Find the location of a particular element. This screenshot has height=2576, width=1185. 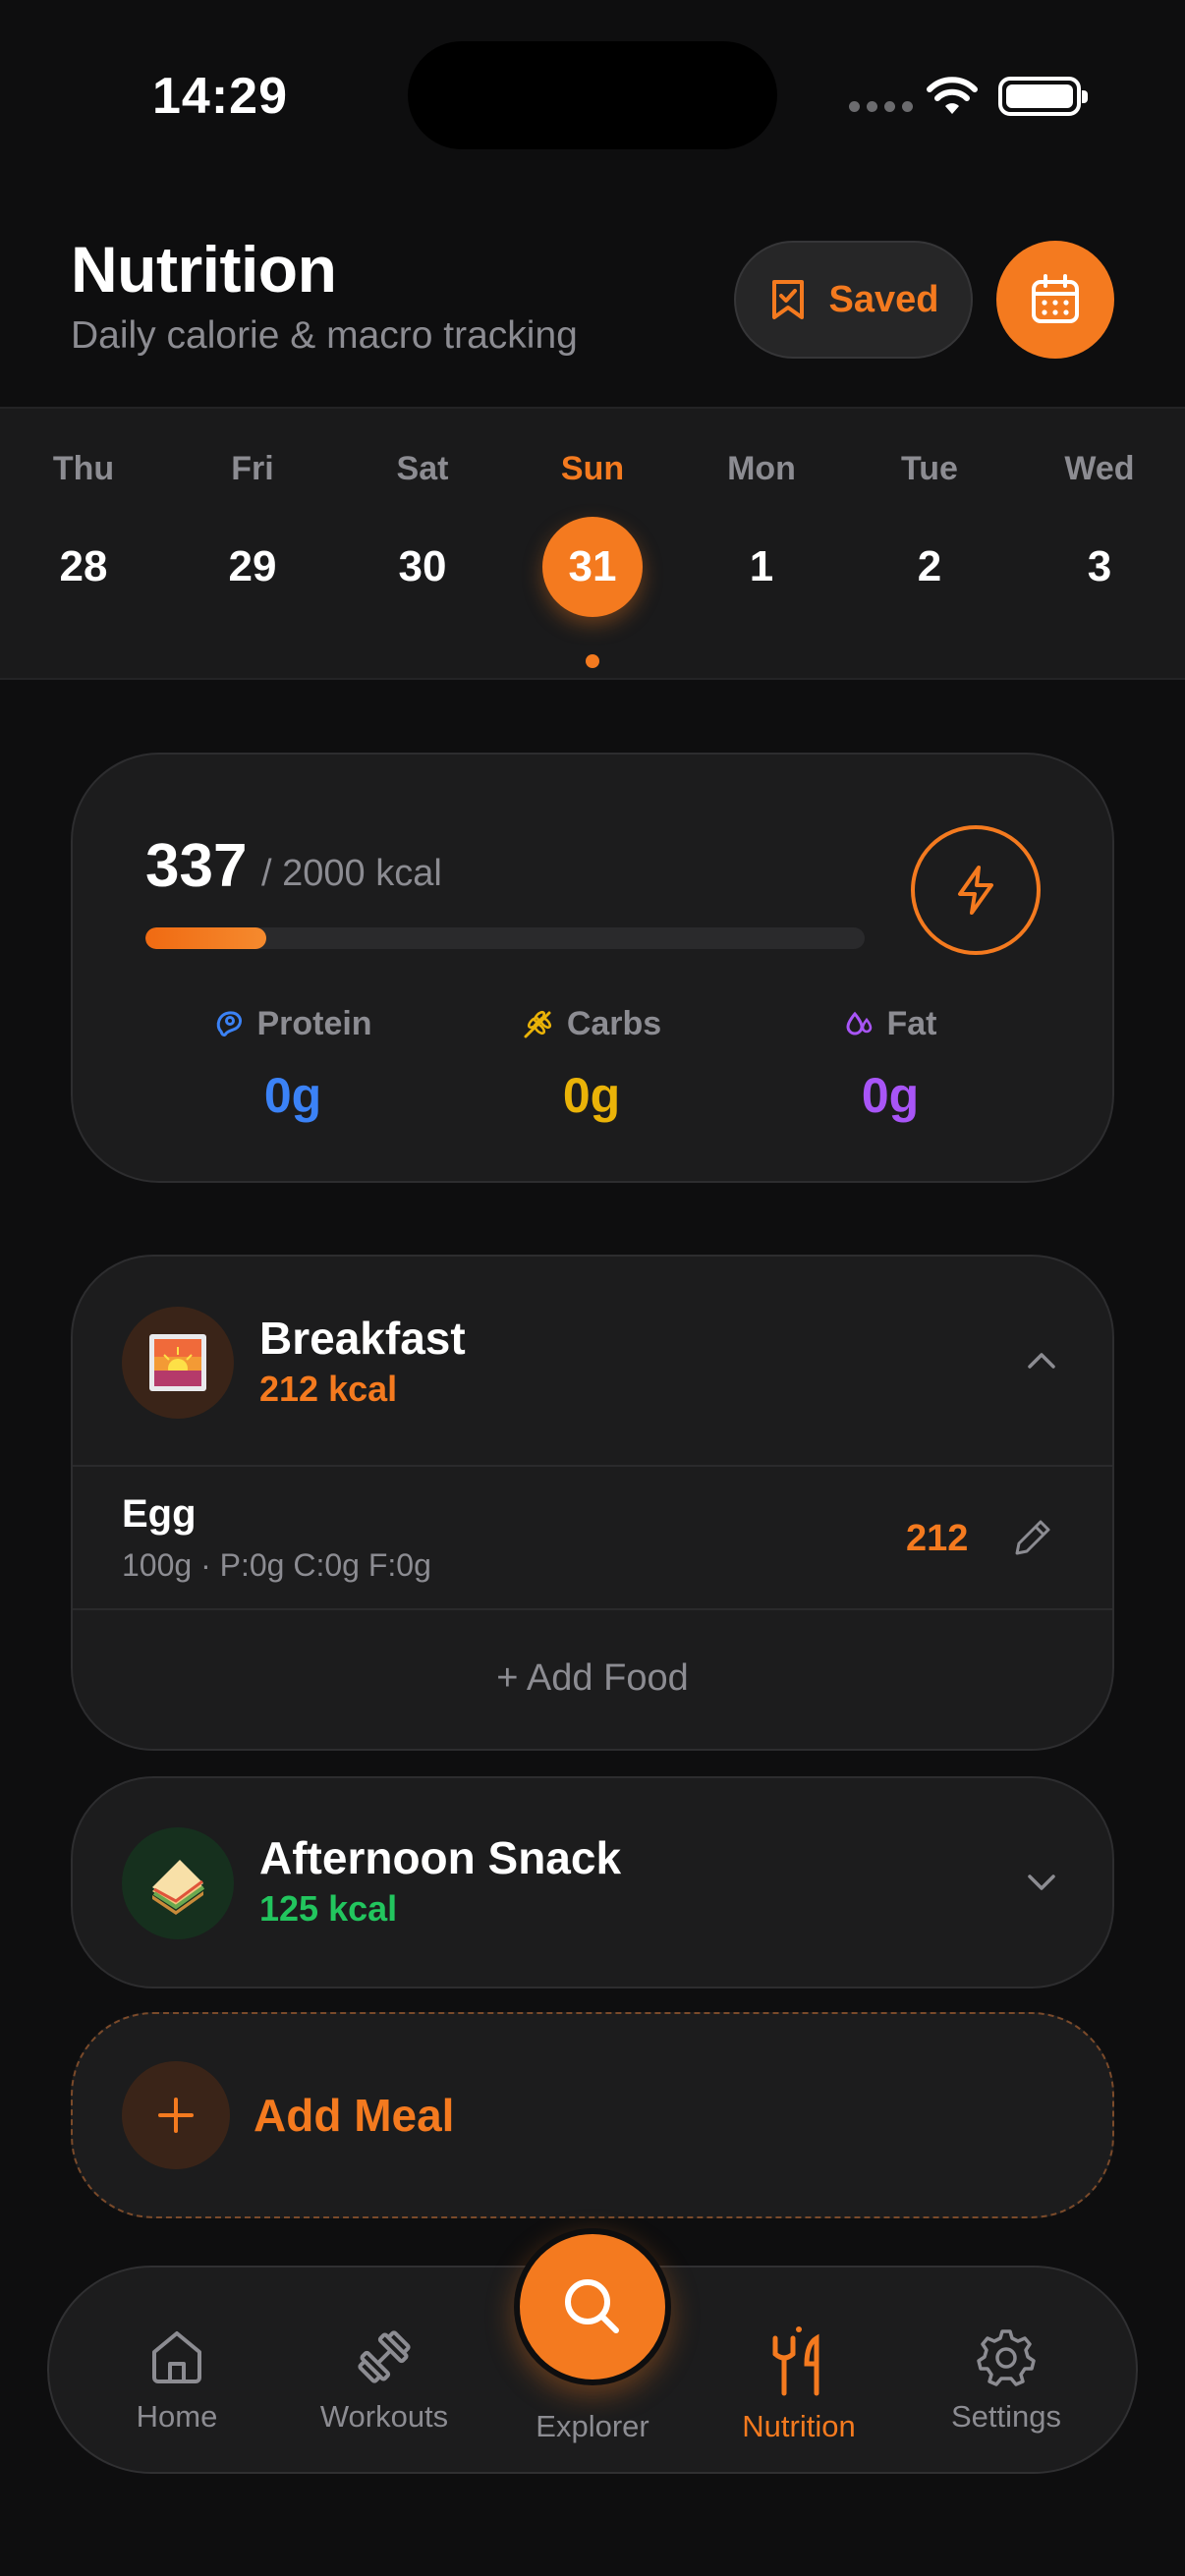

tab-home: Home is located at coordinates (177, 2380).